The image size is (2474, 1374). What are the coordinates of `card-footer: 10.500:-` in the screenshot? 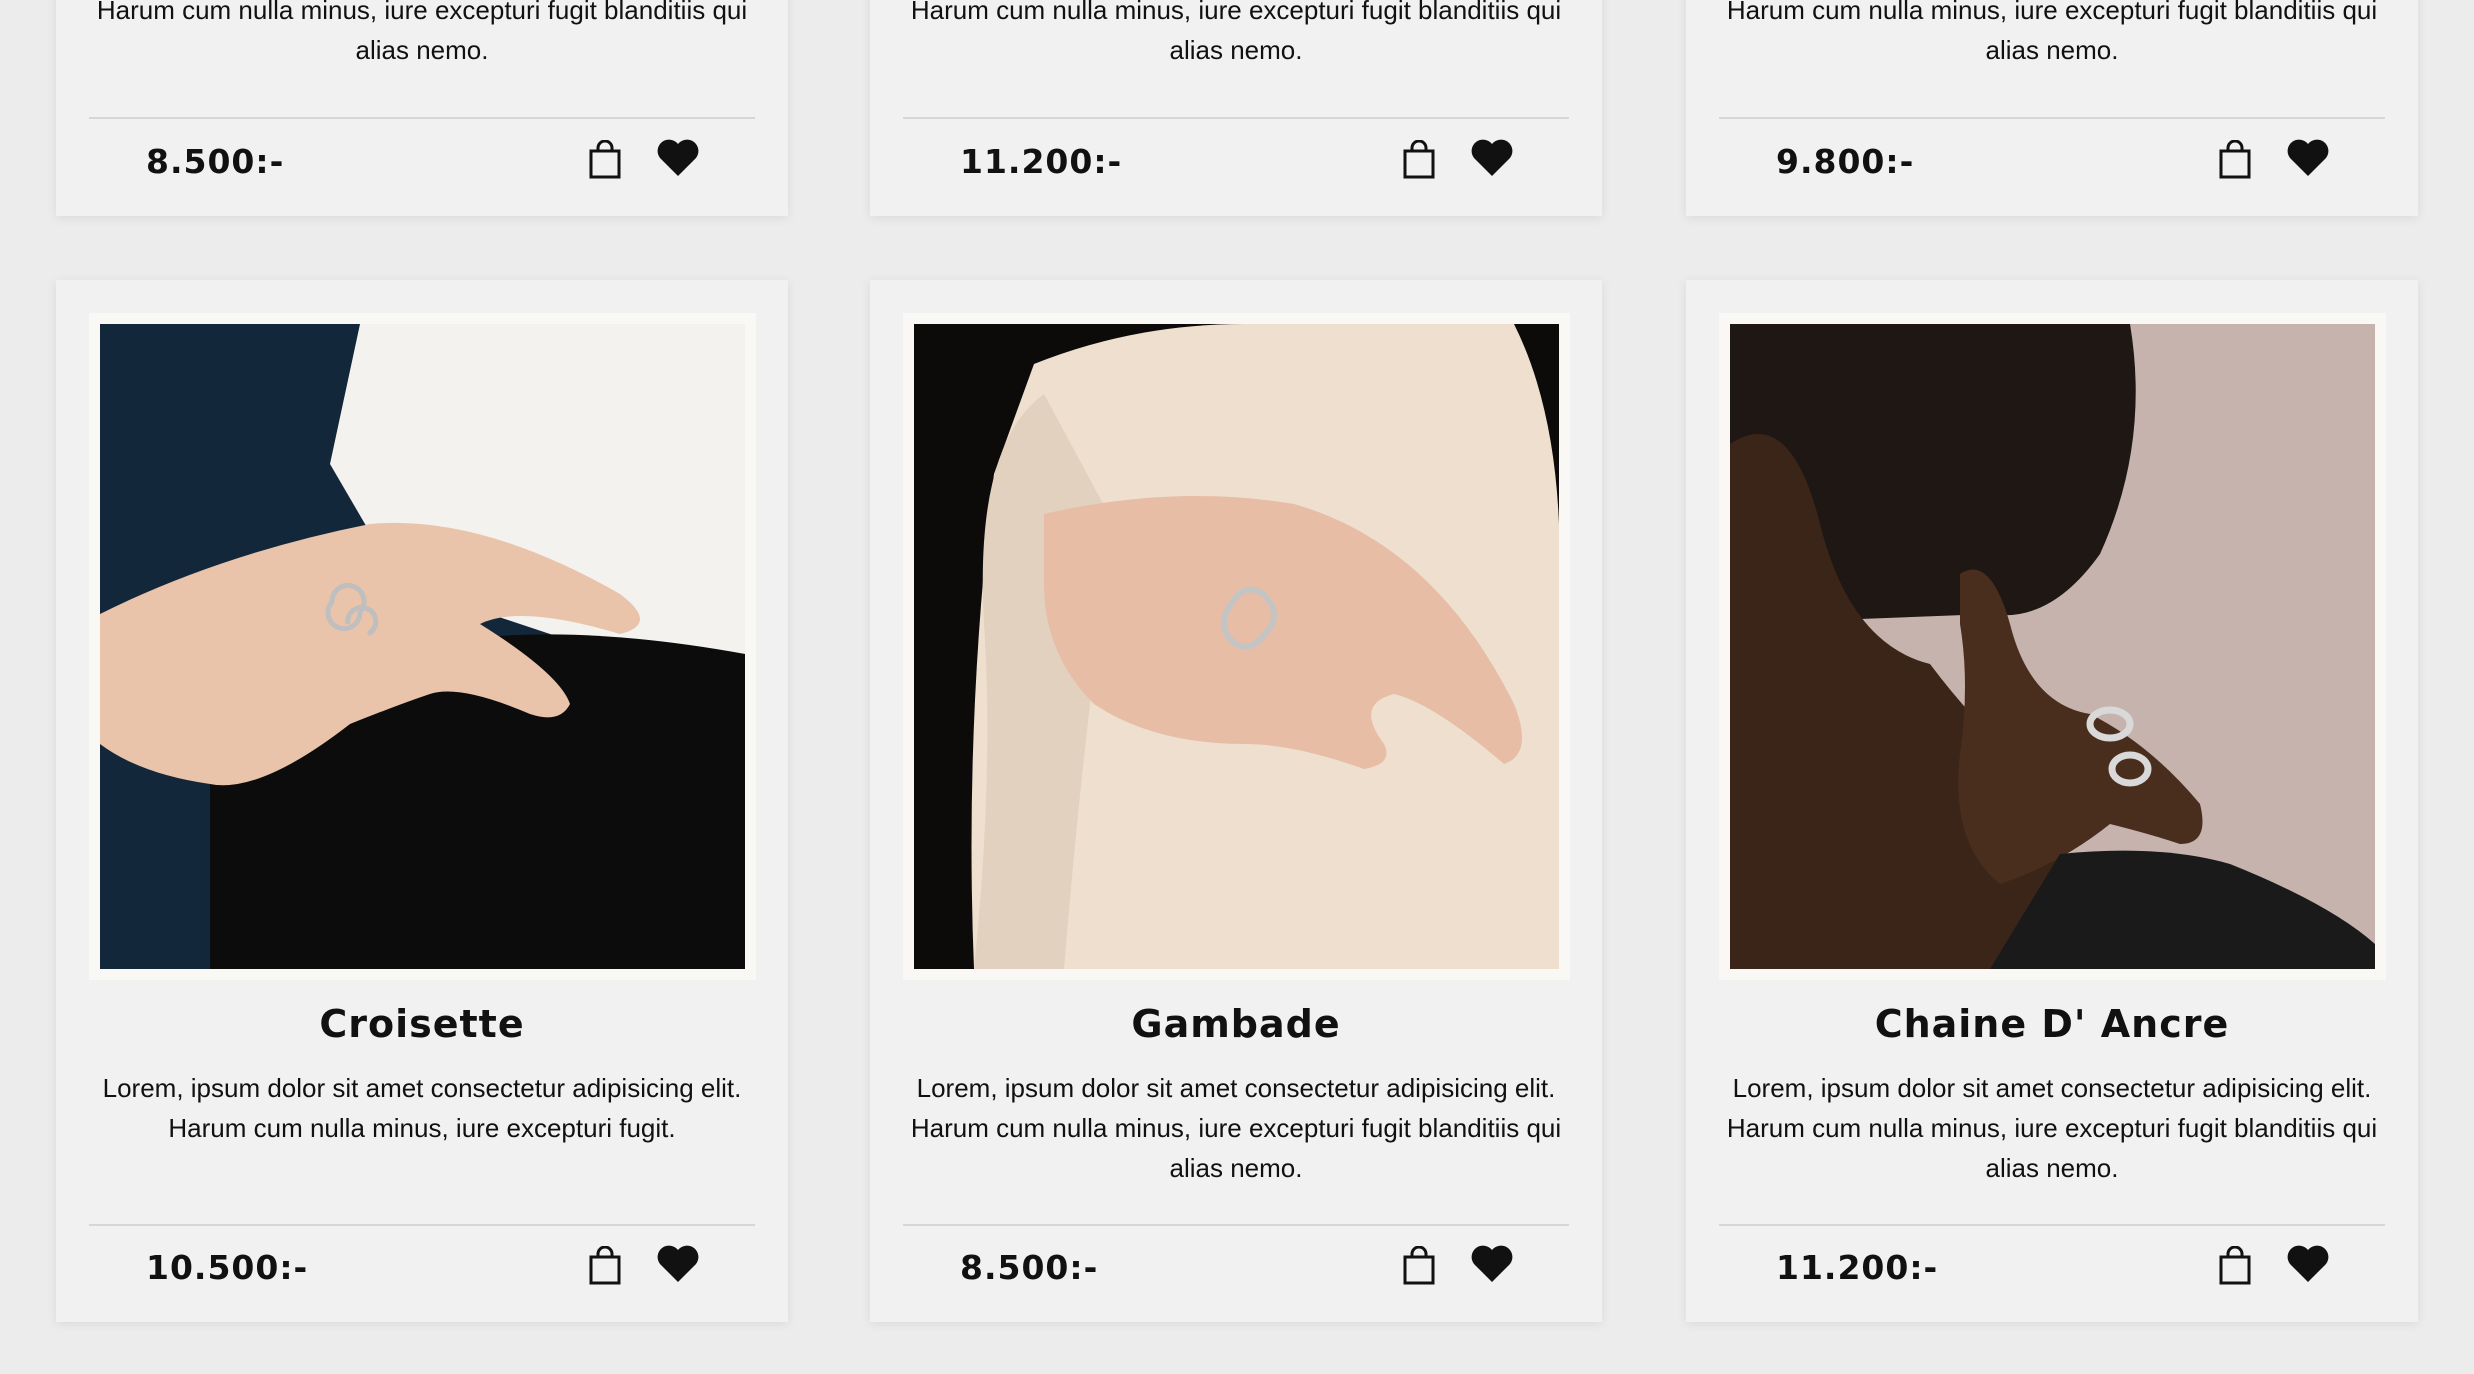 It's located at (422, 1272).